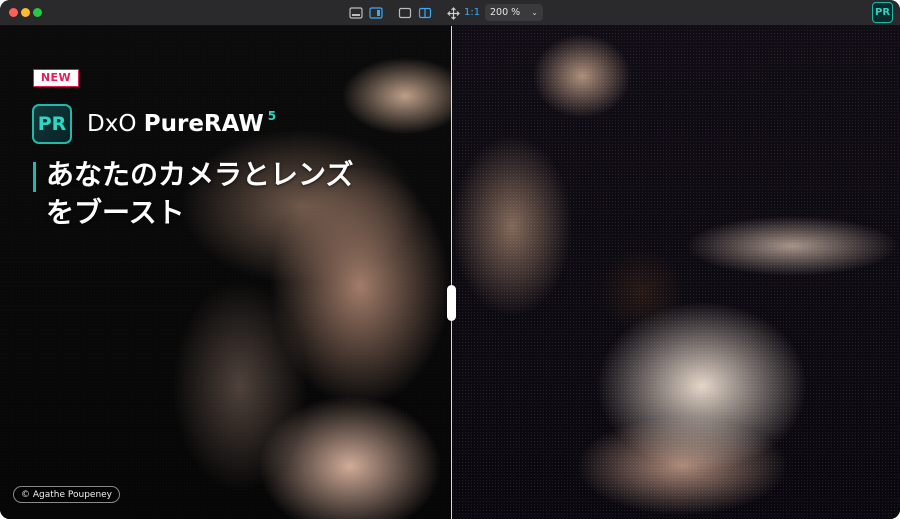 The image size is (900, 519). What do you see at coordinates (52, 124) in the screenshot?
I see `pureraw-logo-icon: PR` at bounding box center [52, 124].